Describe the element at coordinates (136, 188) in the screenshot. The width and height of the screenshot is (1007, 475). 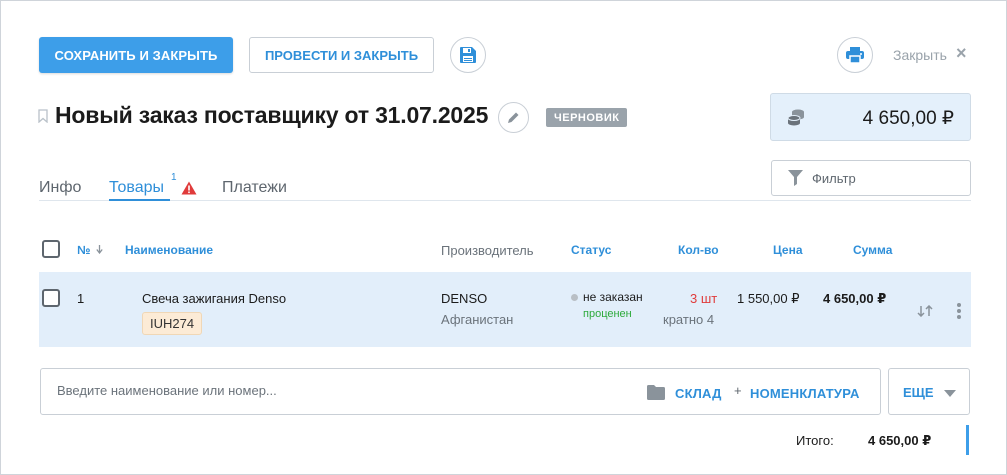
I see `tab-goods: Товары` at that location.